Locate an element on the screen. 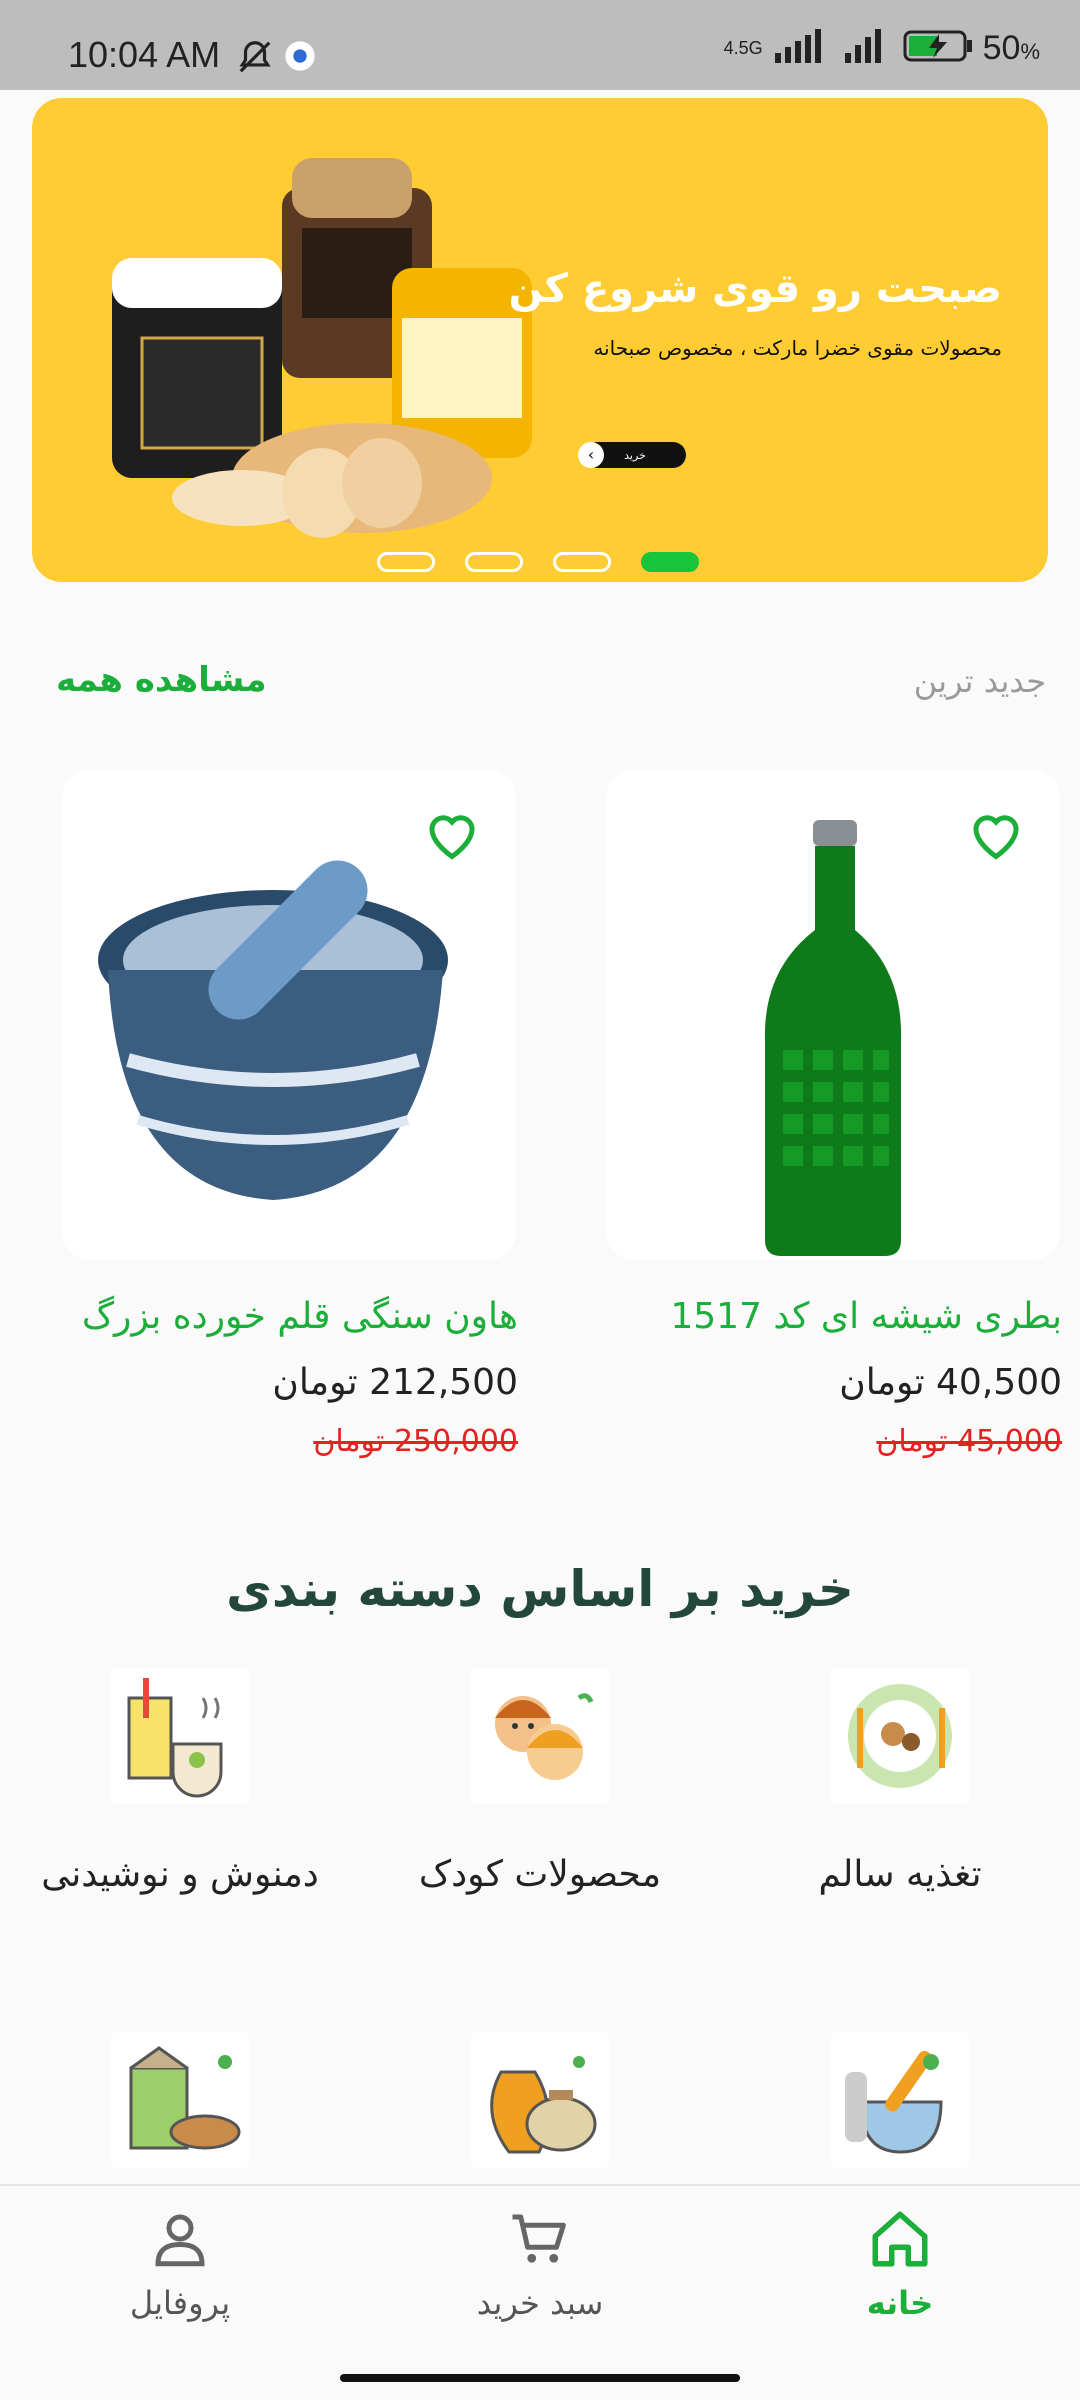 Image resolution: width=1080 pixels, height=2400 pixels. section-title: جدید ترین is located at coordinates (979, 681).